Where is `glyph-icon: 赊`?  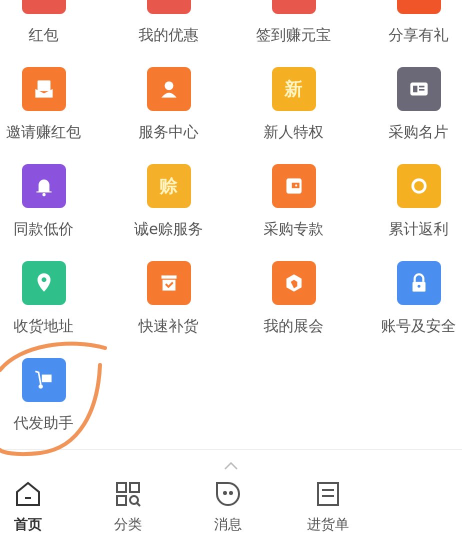 glyph-icon: 赊 is located at coordinates (169, 186).